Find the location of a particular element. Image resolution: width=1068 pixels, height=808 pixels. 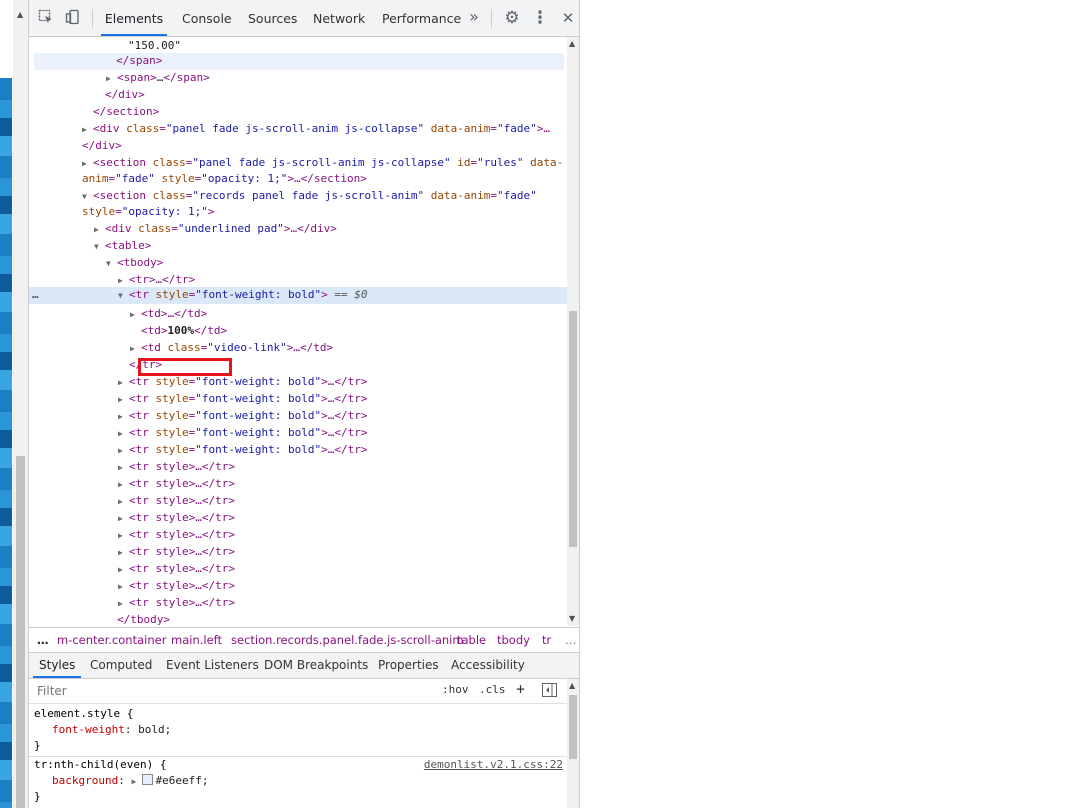

styles-scrollbar: ▲ is located at coordinates (573, 743).